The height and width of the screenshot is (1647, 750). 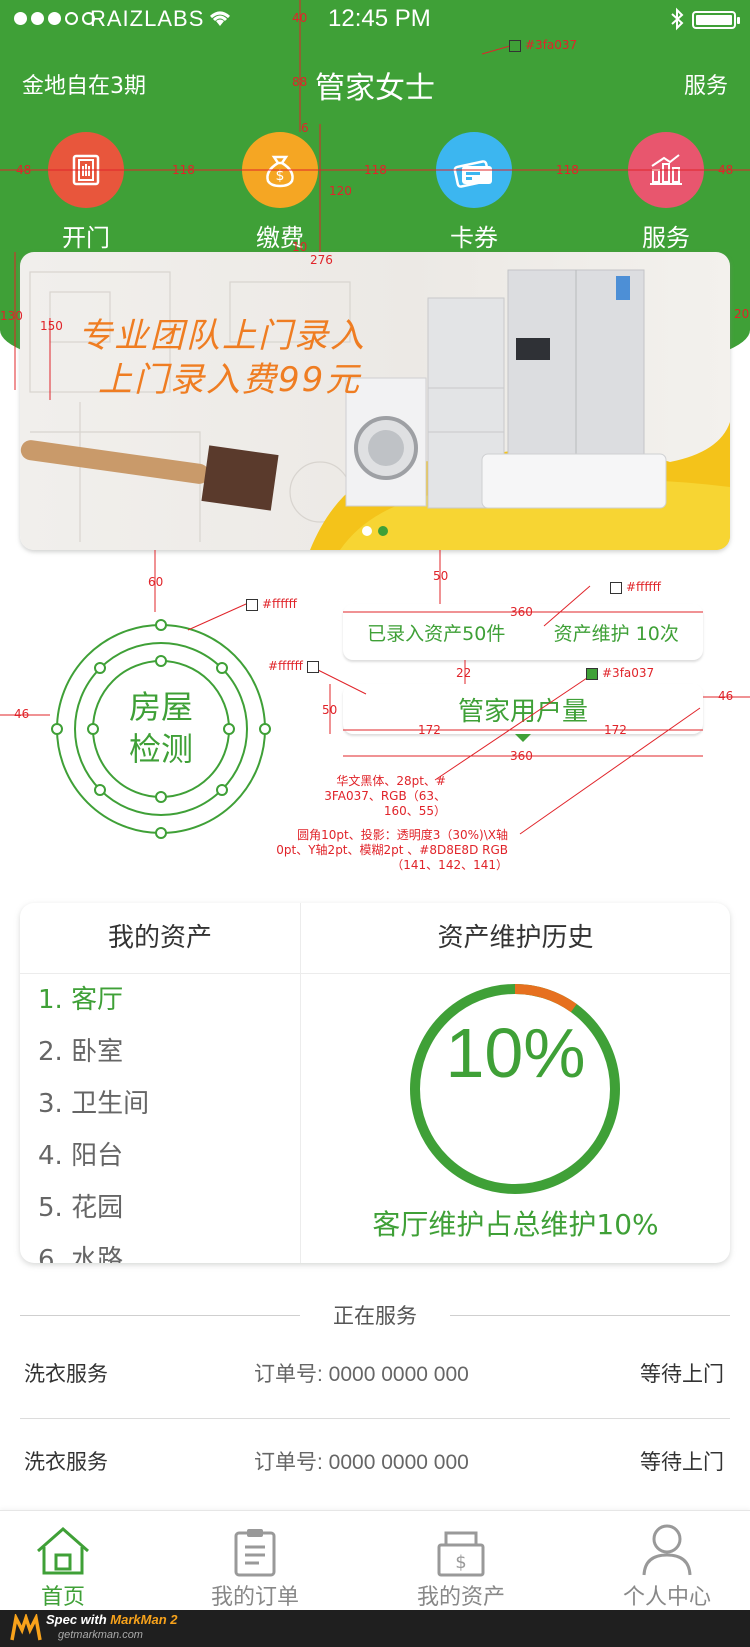 What do you see at coordinates (515, 1224) in the screenshot?
I see `maintenance-caption: 客厅维护占总维护10%` at bounding box center [515, 1224].